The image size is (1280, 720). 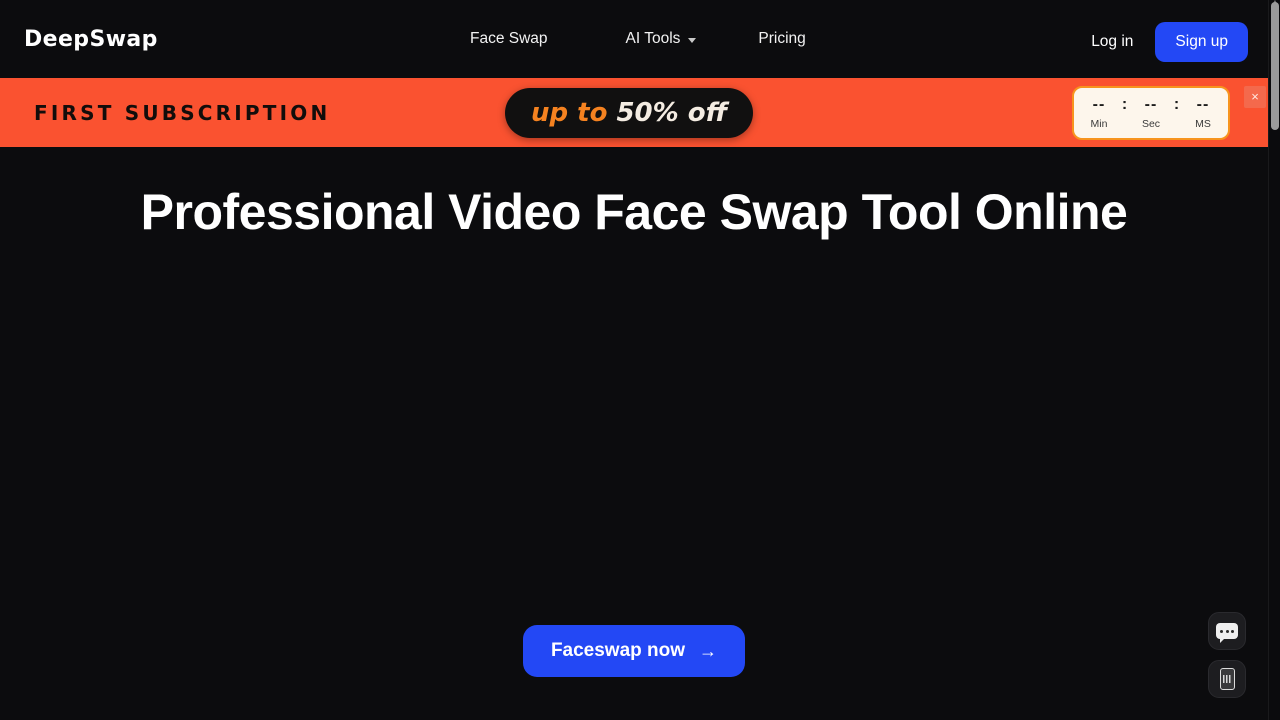 I want to click on arrow-right-icon: →, so click(x=708, y=651).